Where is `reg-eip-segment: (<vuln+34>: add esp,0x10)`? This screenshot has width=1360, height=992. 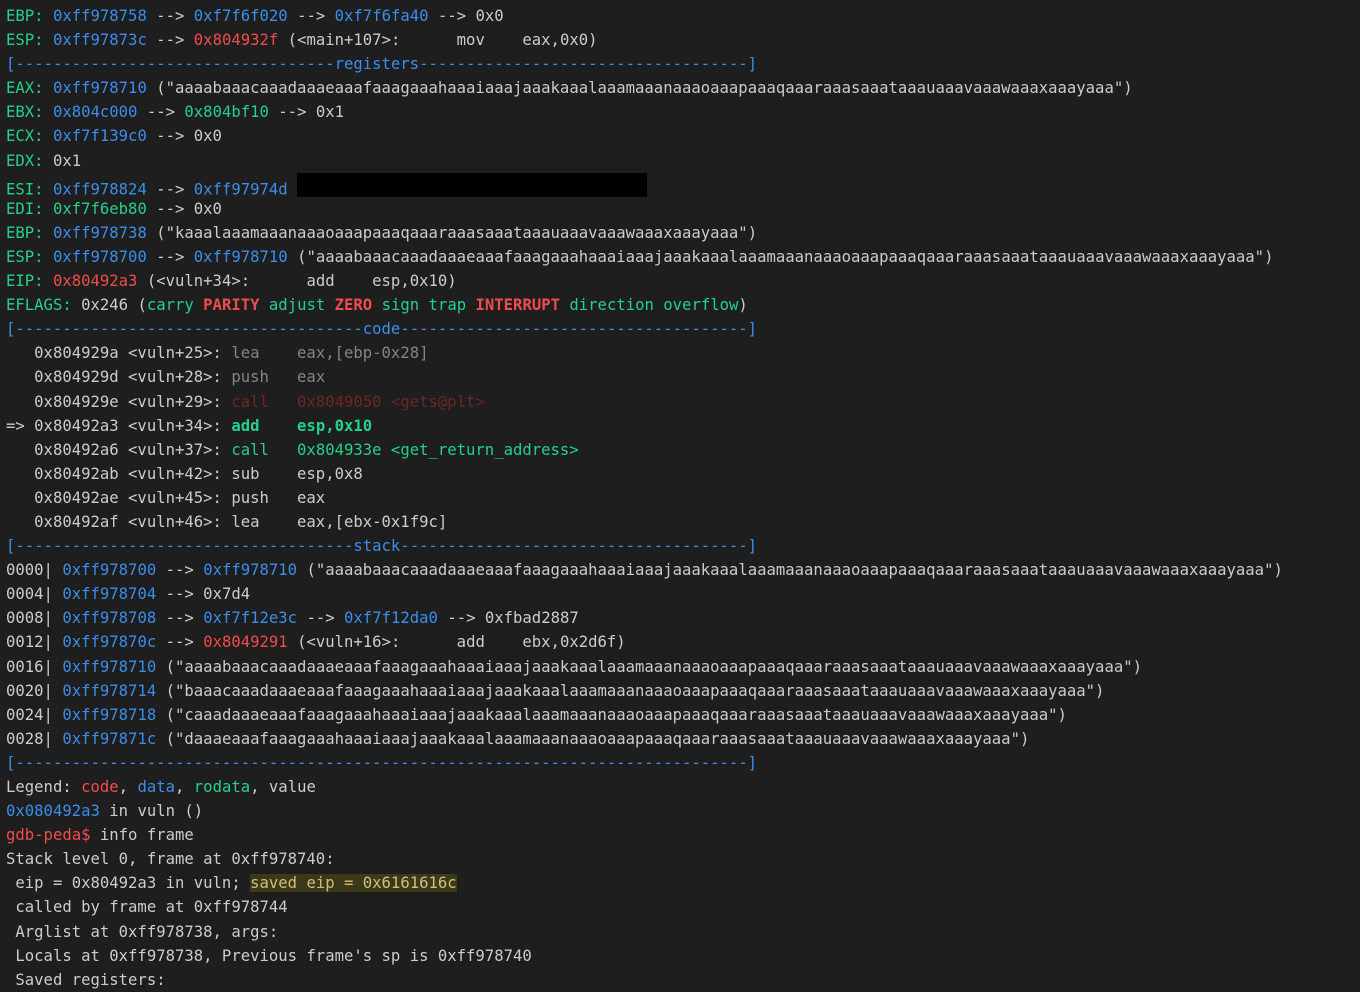 reg-eip-segment: (<vuln+34>: add esp,0x10) is located at coordinates (297, 281).